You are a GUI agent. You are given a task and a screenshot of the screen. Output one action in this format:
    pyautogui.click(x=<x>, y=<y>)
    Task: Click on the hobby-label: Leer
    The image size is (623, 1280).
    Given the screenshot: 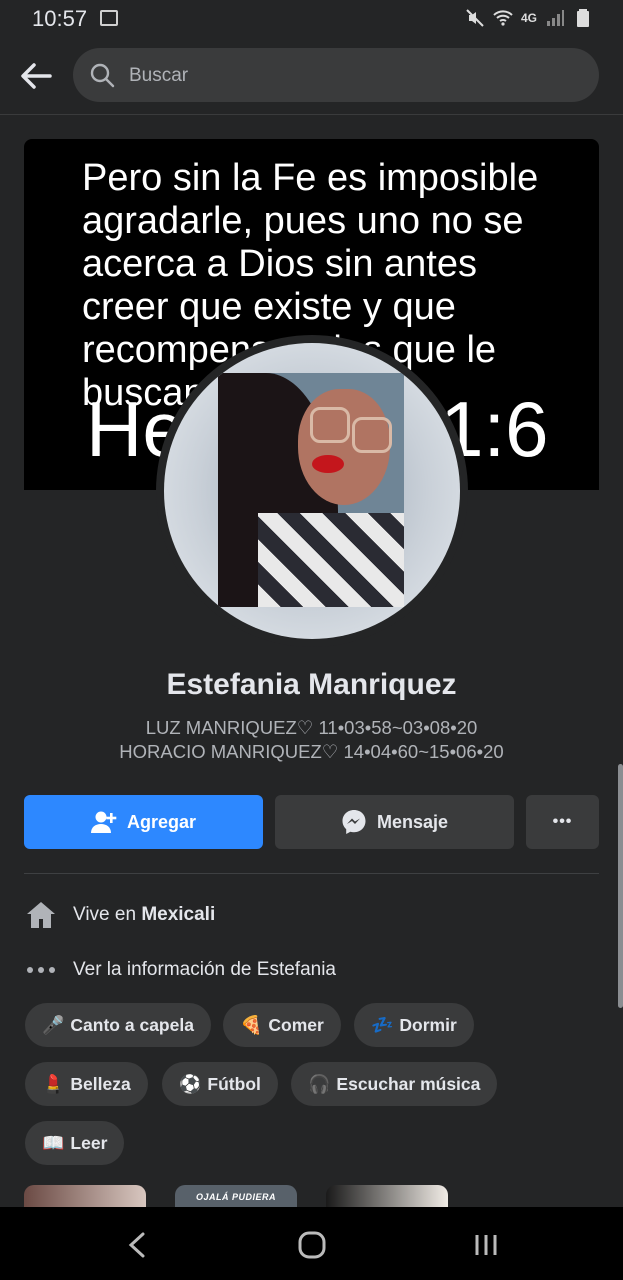 What is the action you would take?
    pyautogui.click(x=89, y=1142)
    